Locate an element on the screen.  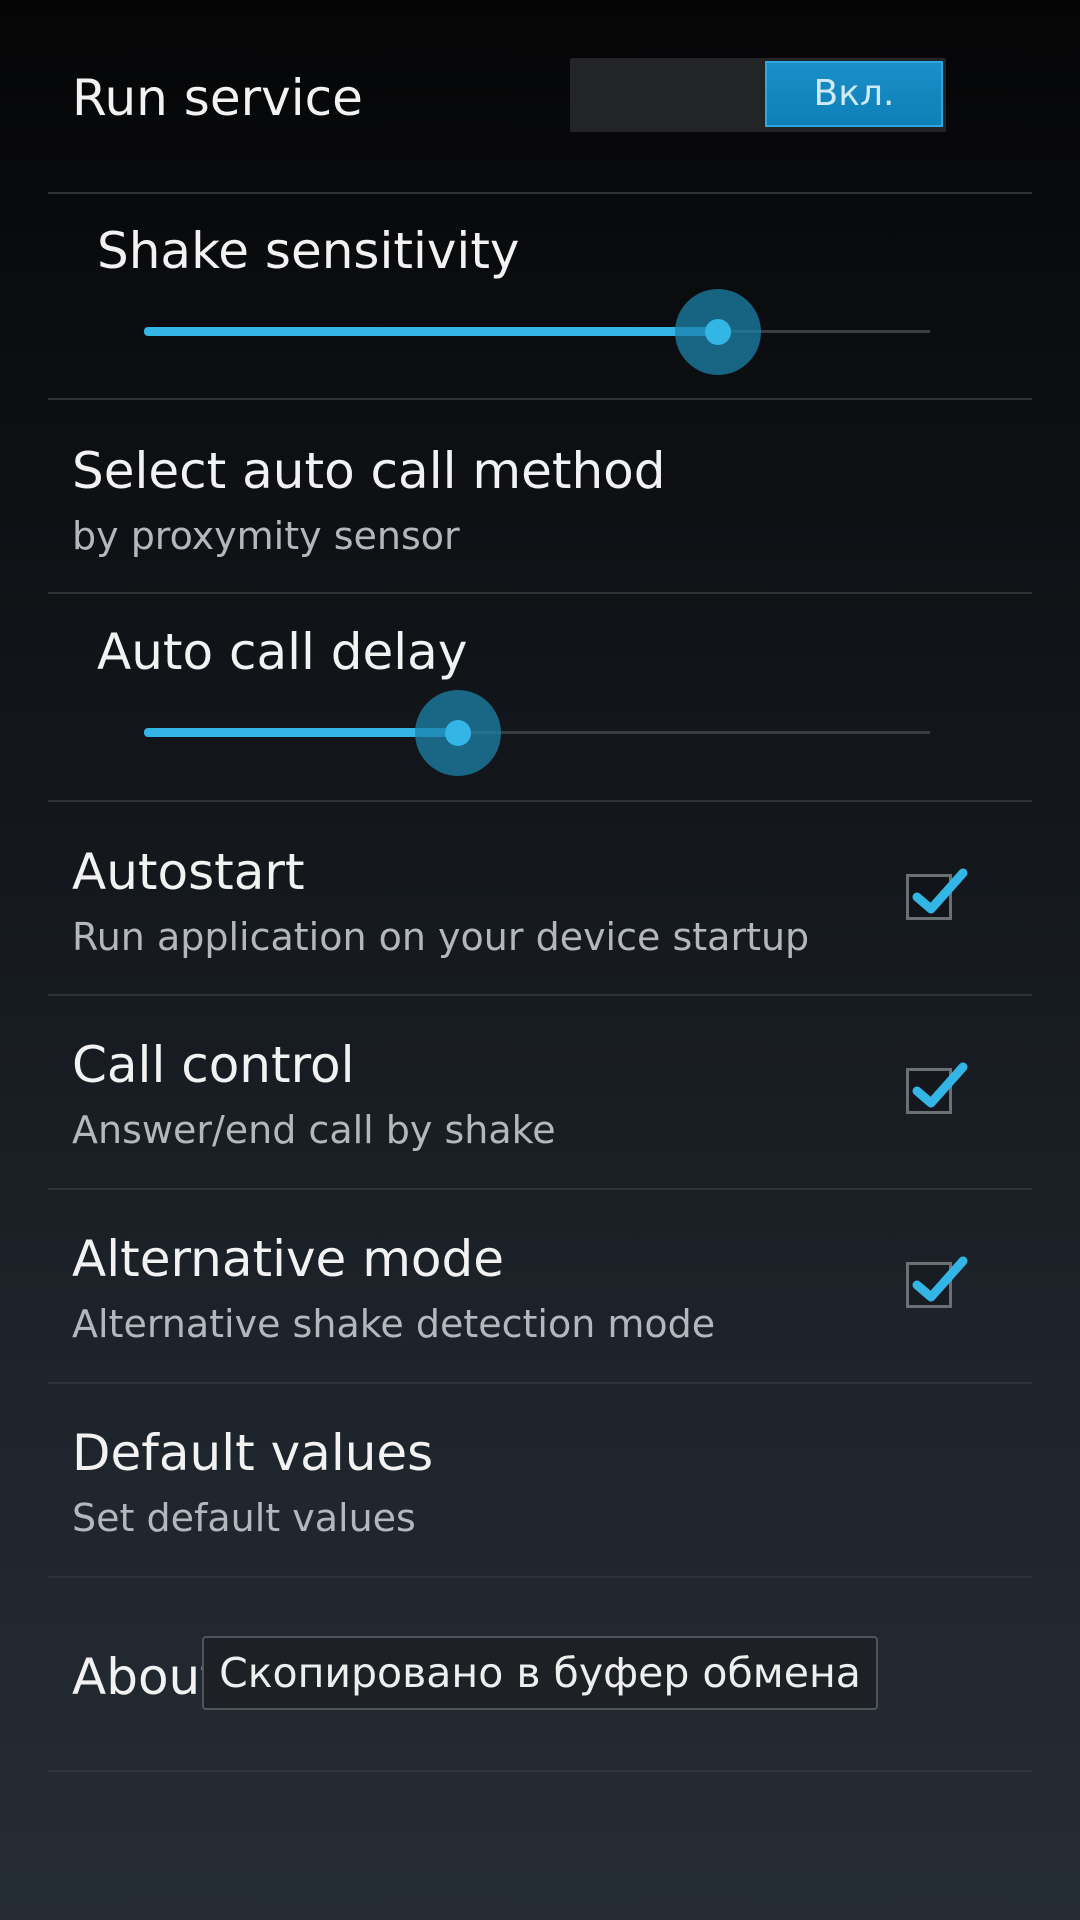
autostart-title: Autostart is located at coordinates (188, 872).